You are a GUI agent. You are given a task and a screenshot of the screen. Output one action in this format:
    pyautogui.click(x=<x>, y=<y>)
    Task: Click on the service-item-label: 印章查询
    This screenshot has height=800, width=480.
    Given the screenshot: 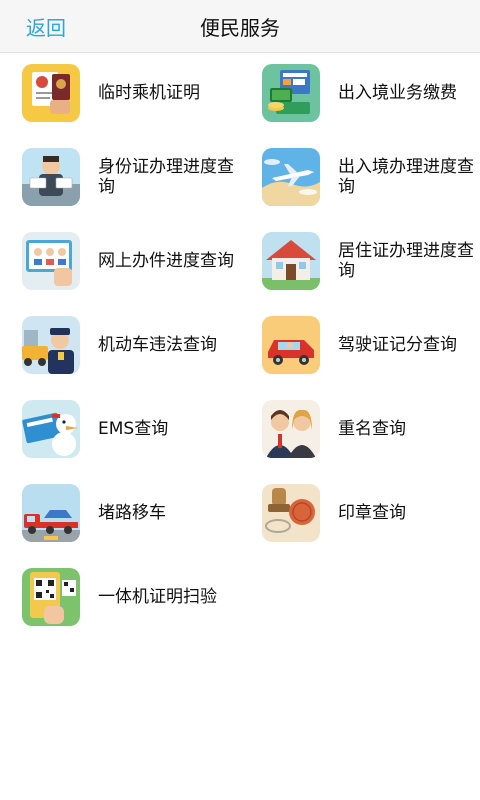 What is the action you would take?
    pyautogui.click(x=372, y=513)
    